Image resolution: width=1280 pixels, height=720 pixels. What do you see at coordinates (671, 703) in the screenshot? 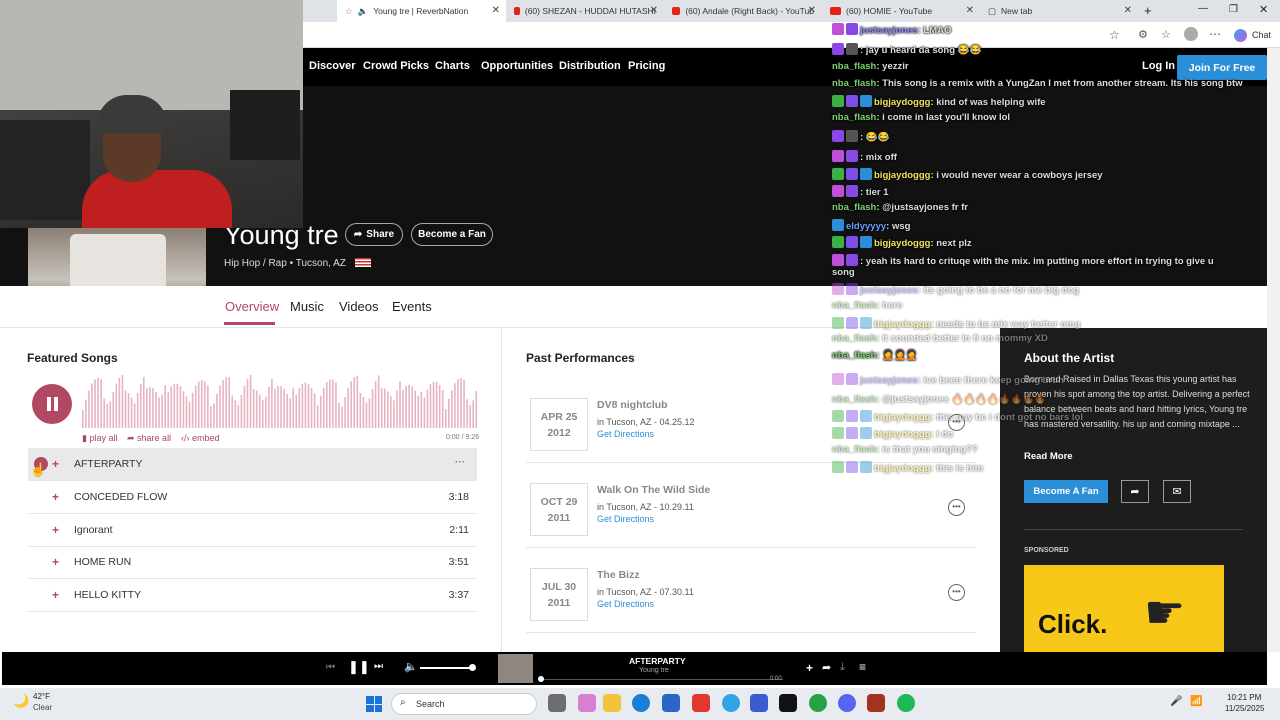
I see `store-icon` at bounding box center [671, 703].